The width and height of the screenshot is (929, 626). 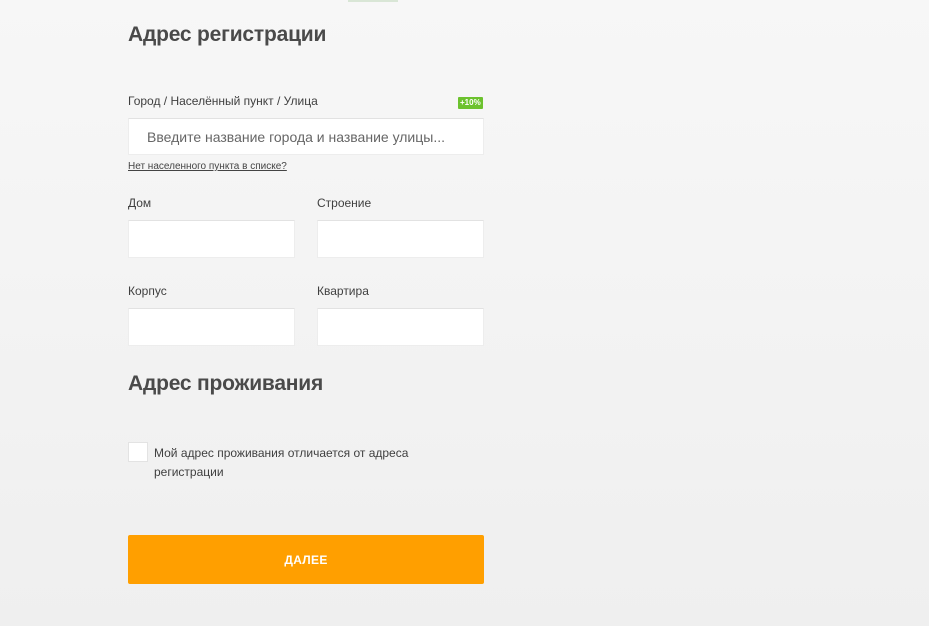 What do you see at coordinates (227, 34) in the screenshot?
I see `registration-address-title: Адрес регистрации` at bounding box center [227, 34].